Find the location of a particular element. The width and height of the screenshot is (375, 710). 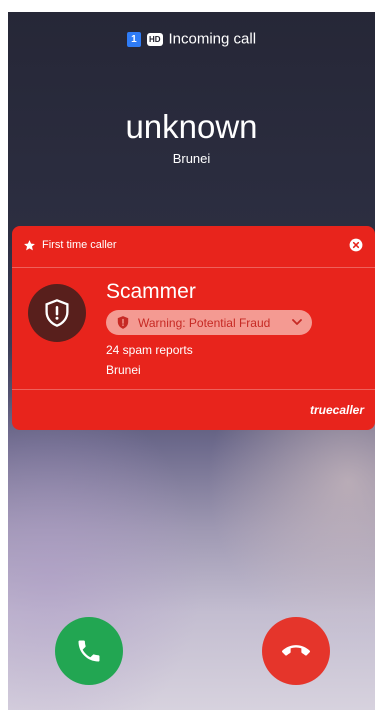

decline-call-button is located at coordinates (296, 651).